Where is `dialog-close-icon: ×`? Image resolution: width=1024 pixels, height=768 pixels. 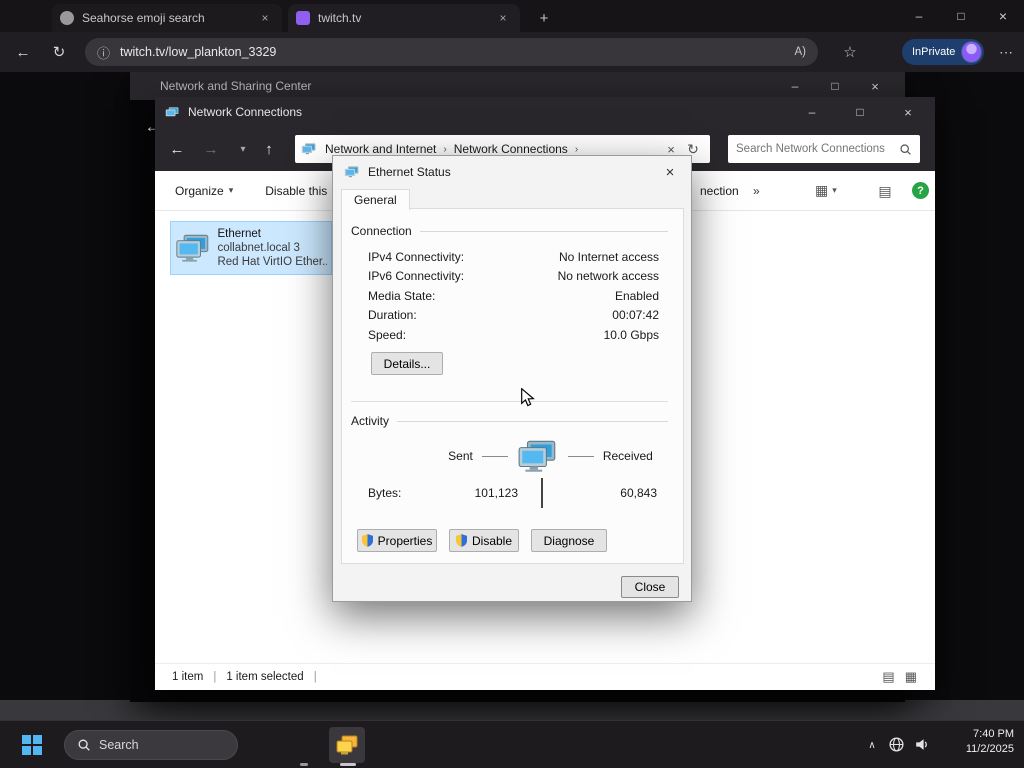
dialog-close-icon: × is located at coordinates (670, 172).